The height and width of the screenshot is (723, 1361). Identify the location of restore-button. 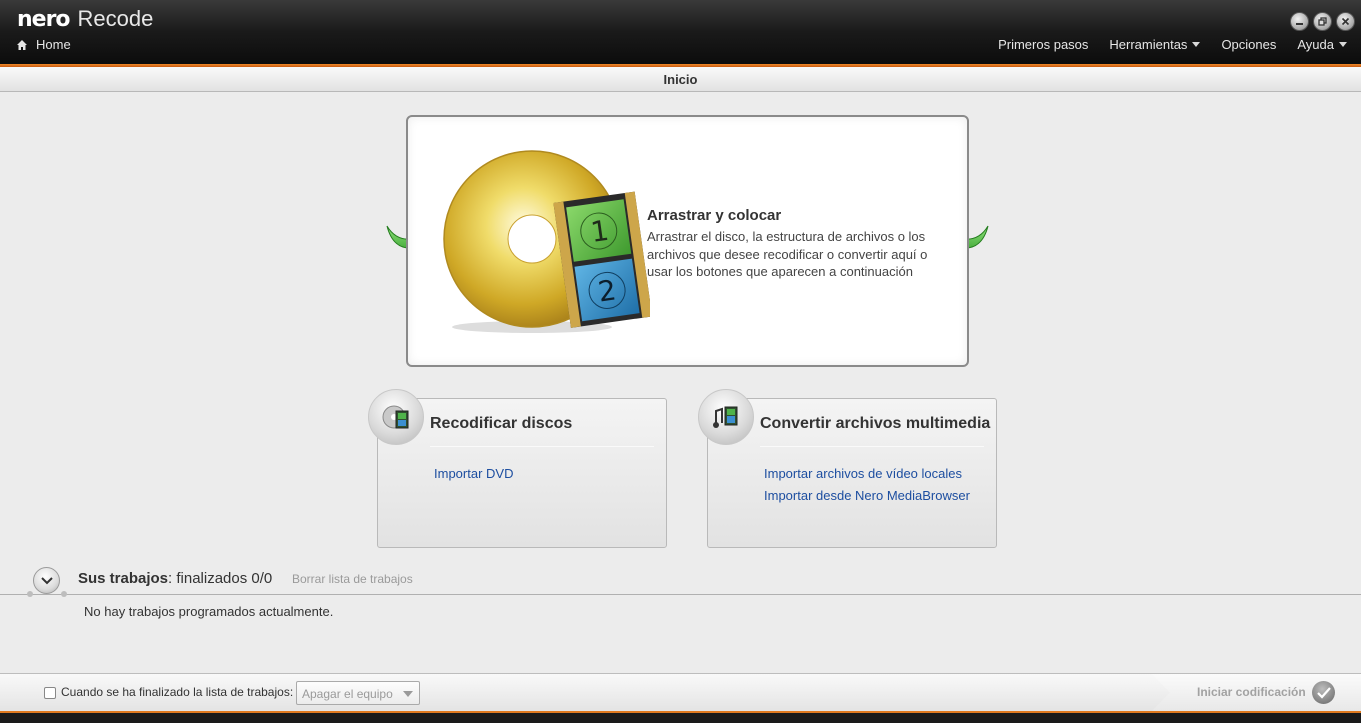
(1322, 21).